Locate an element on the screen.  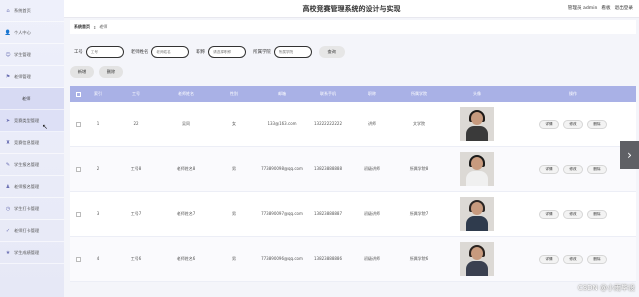
cell-name: 老师姓名8 is located at coordinates (186, 168).